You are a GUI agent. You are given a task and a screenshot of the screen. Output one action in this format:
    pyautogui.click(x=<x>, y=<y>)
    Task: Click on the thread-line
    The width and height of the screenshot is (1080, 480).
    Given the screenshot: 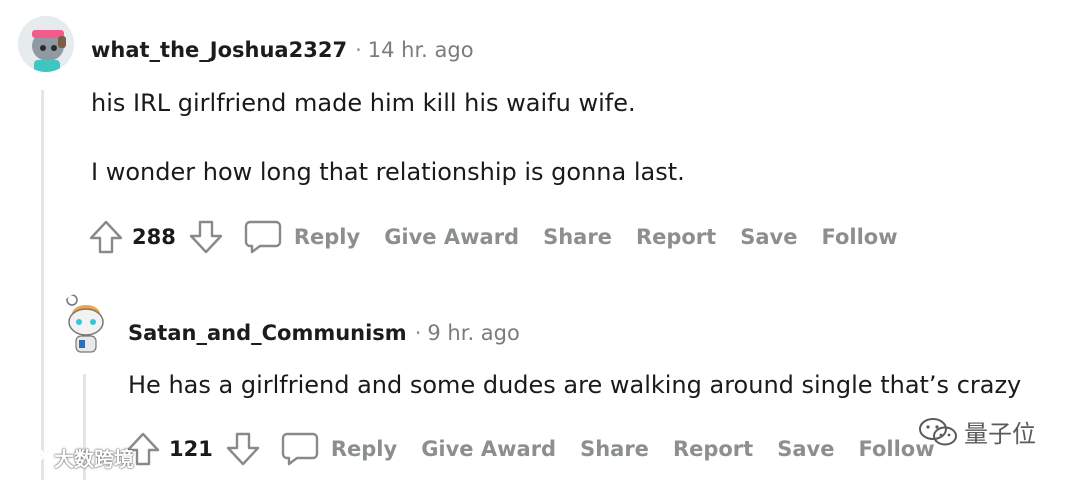 What is the action you would take?
    pyautogui.click(x=42, y=285)
    